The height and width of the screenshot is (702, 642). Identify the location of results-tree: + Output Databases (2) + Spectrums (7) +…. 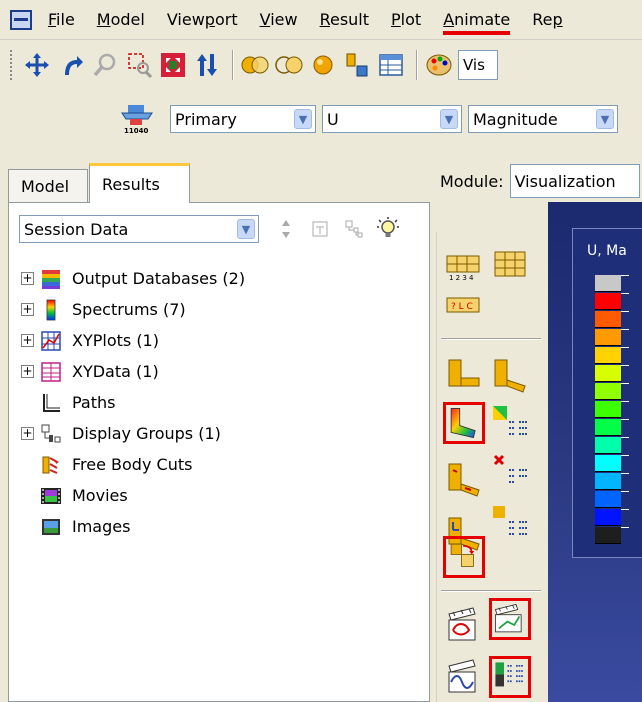
(133, 402).